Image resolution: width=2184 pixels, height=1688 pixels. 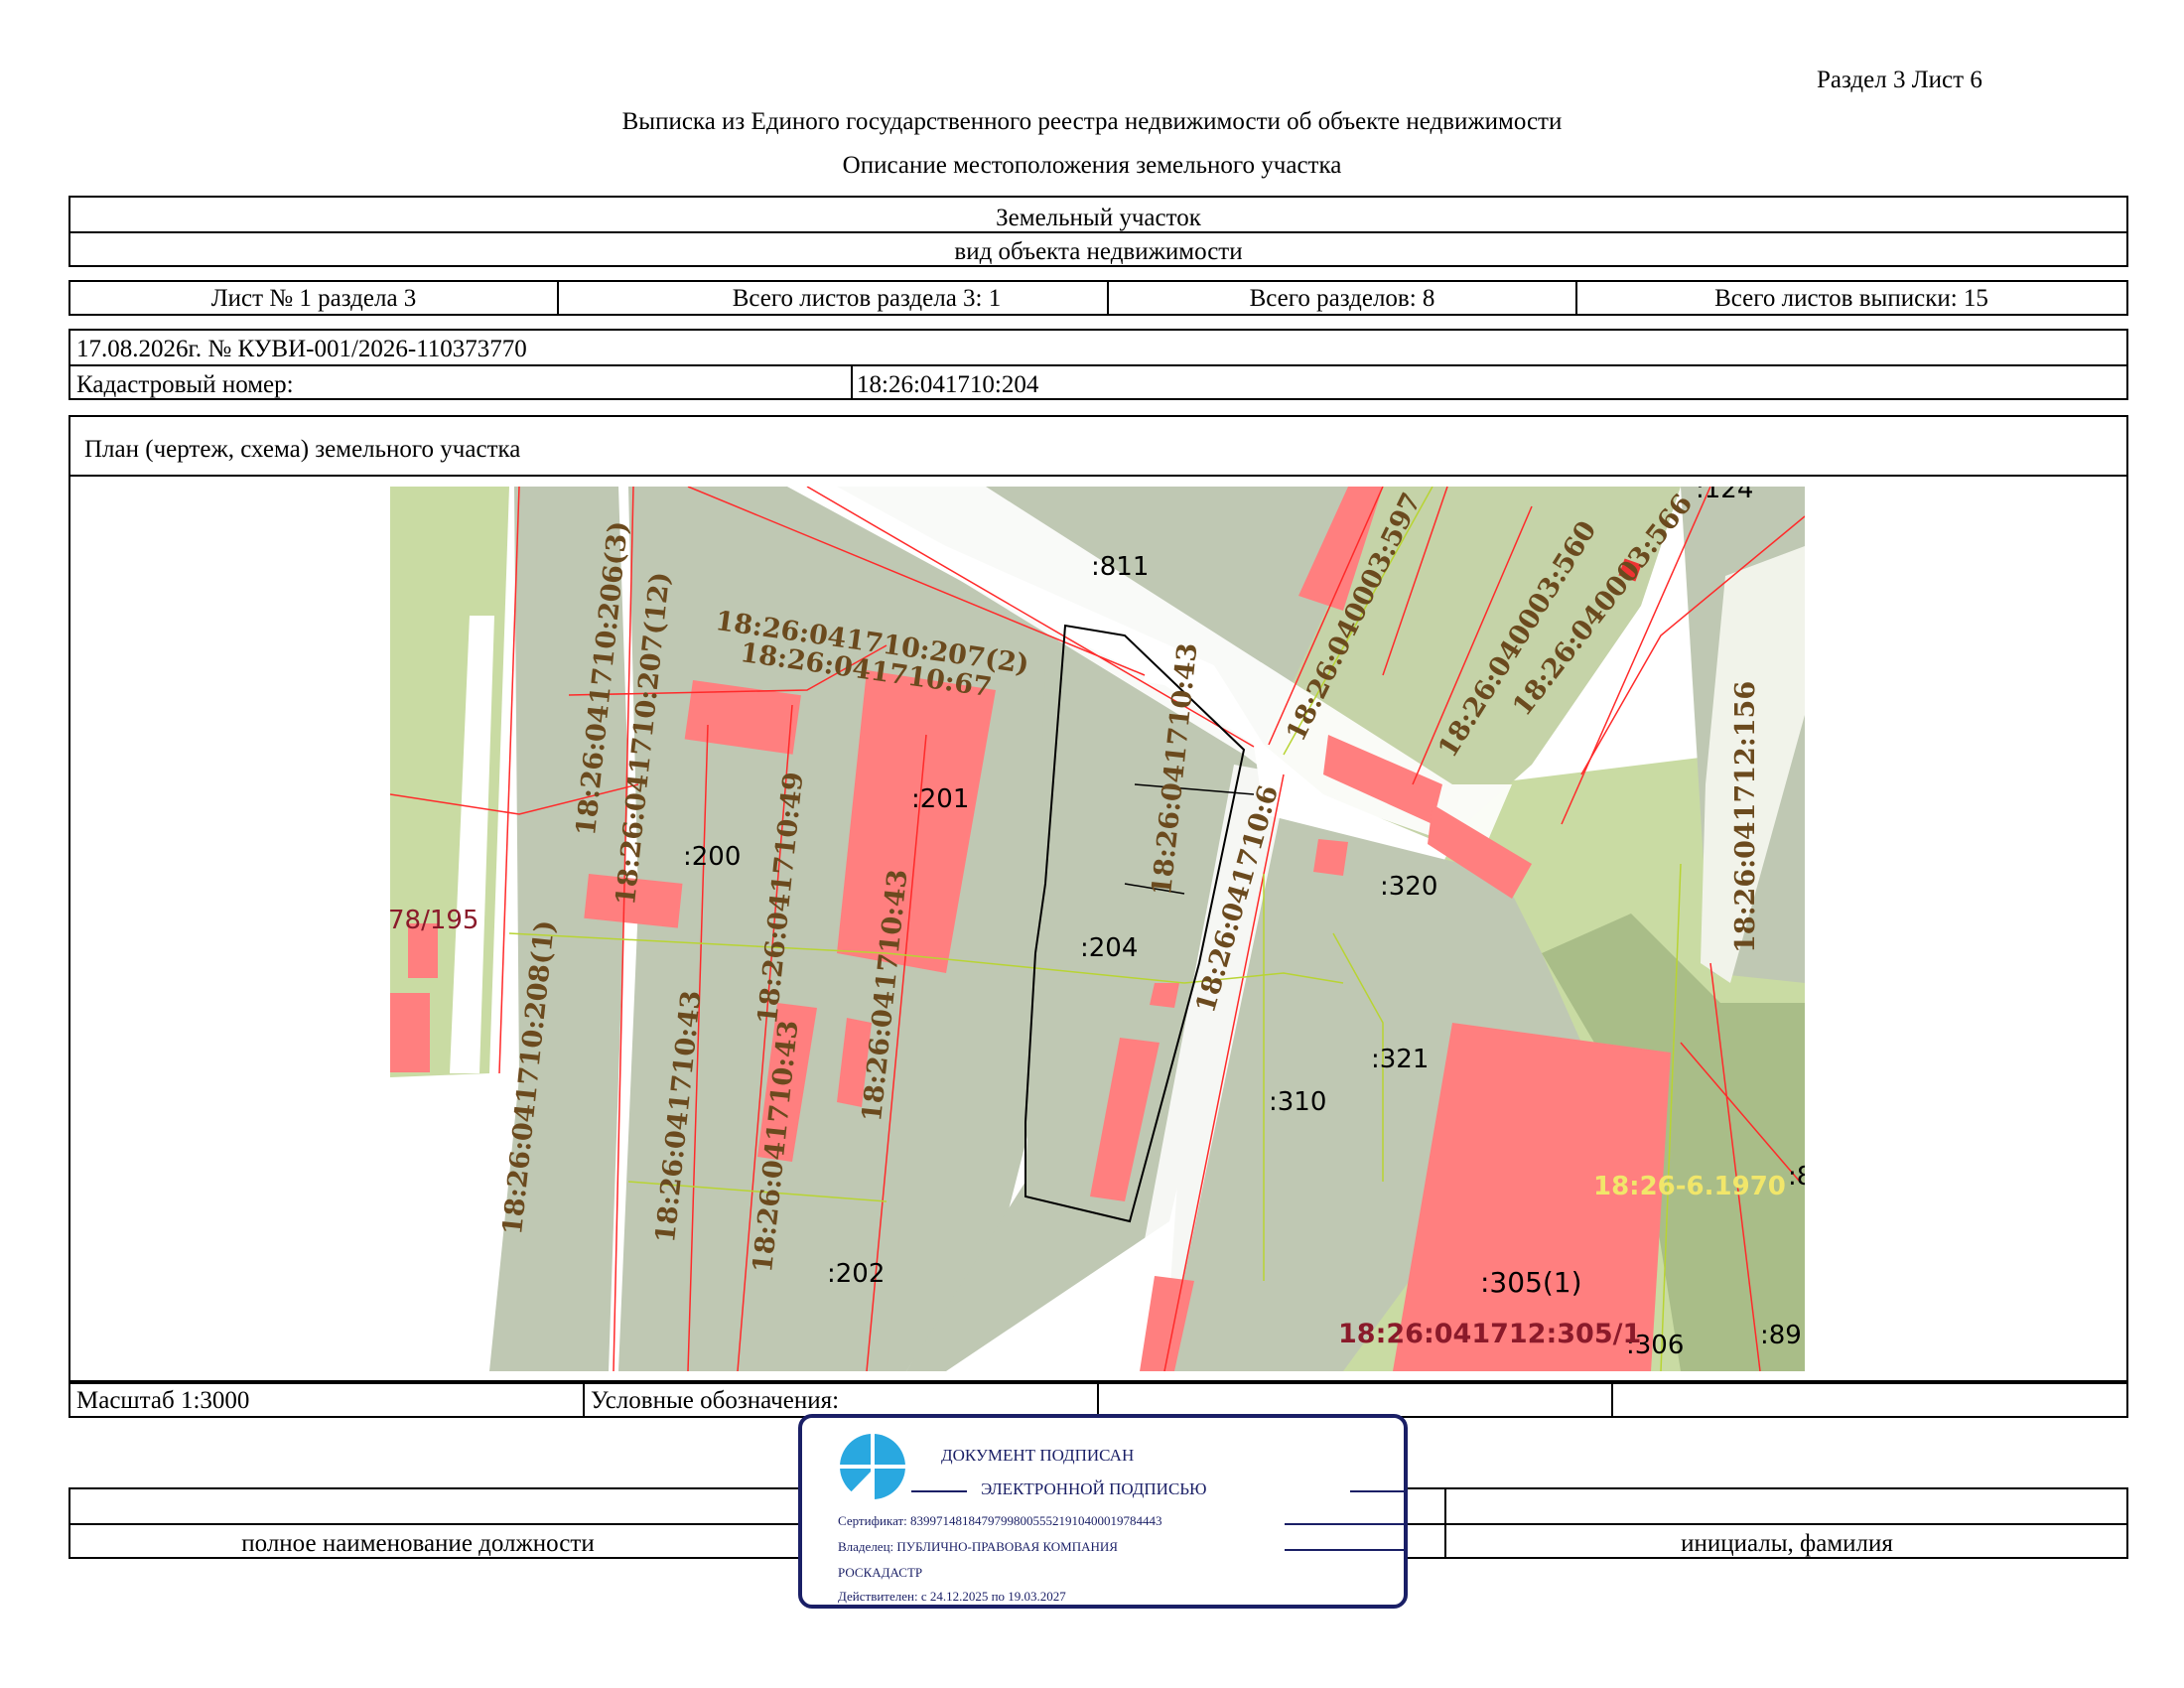 What do you see at coordinates (1094, 1488) in the screenshot?
I see `stamp-line-2: ЭЛЕКТРОННОЙ ПОДПИСЬЮ` at bounding box center [1094, 1488].